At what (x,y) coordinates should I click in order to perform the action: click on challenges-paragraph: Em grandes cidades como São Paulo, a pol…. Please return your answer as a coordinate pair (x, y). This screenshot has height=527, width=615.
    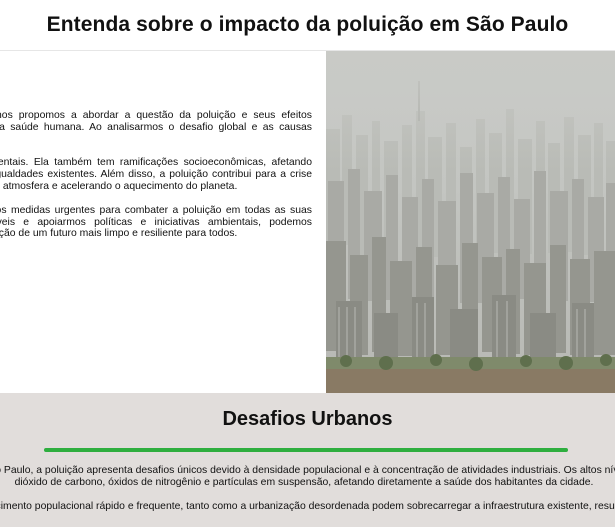
    Looking at the image, I should click on (307, 476).